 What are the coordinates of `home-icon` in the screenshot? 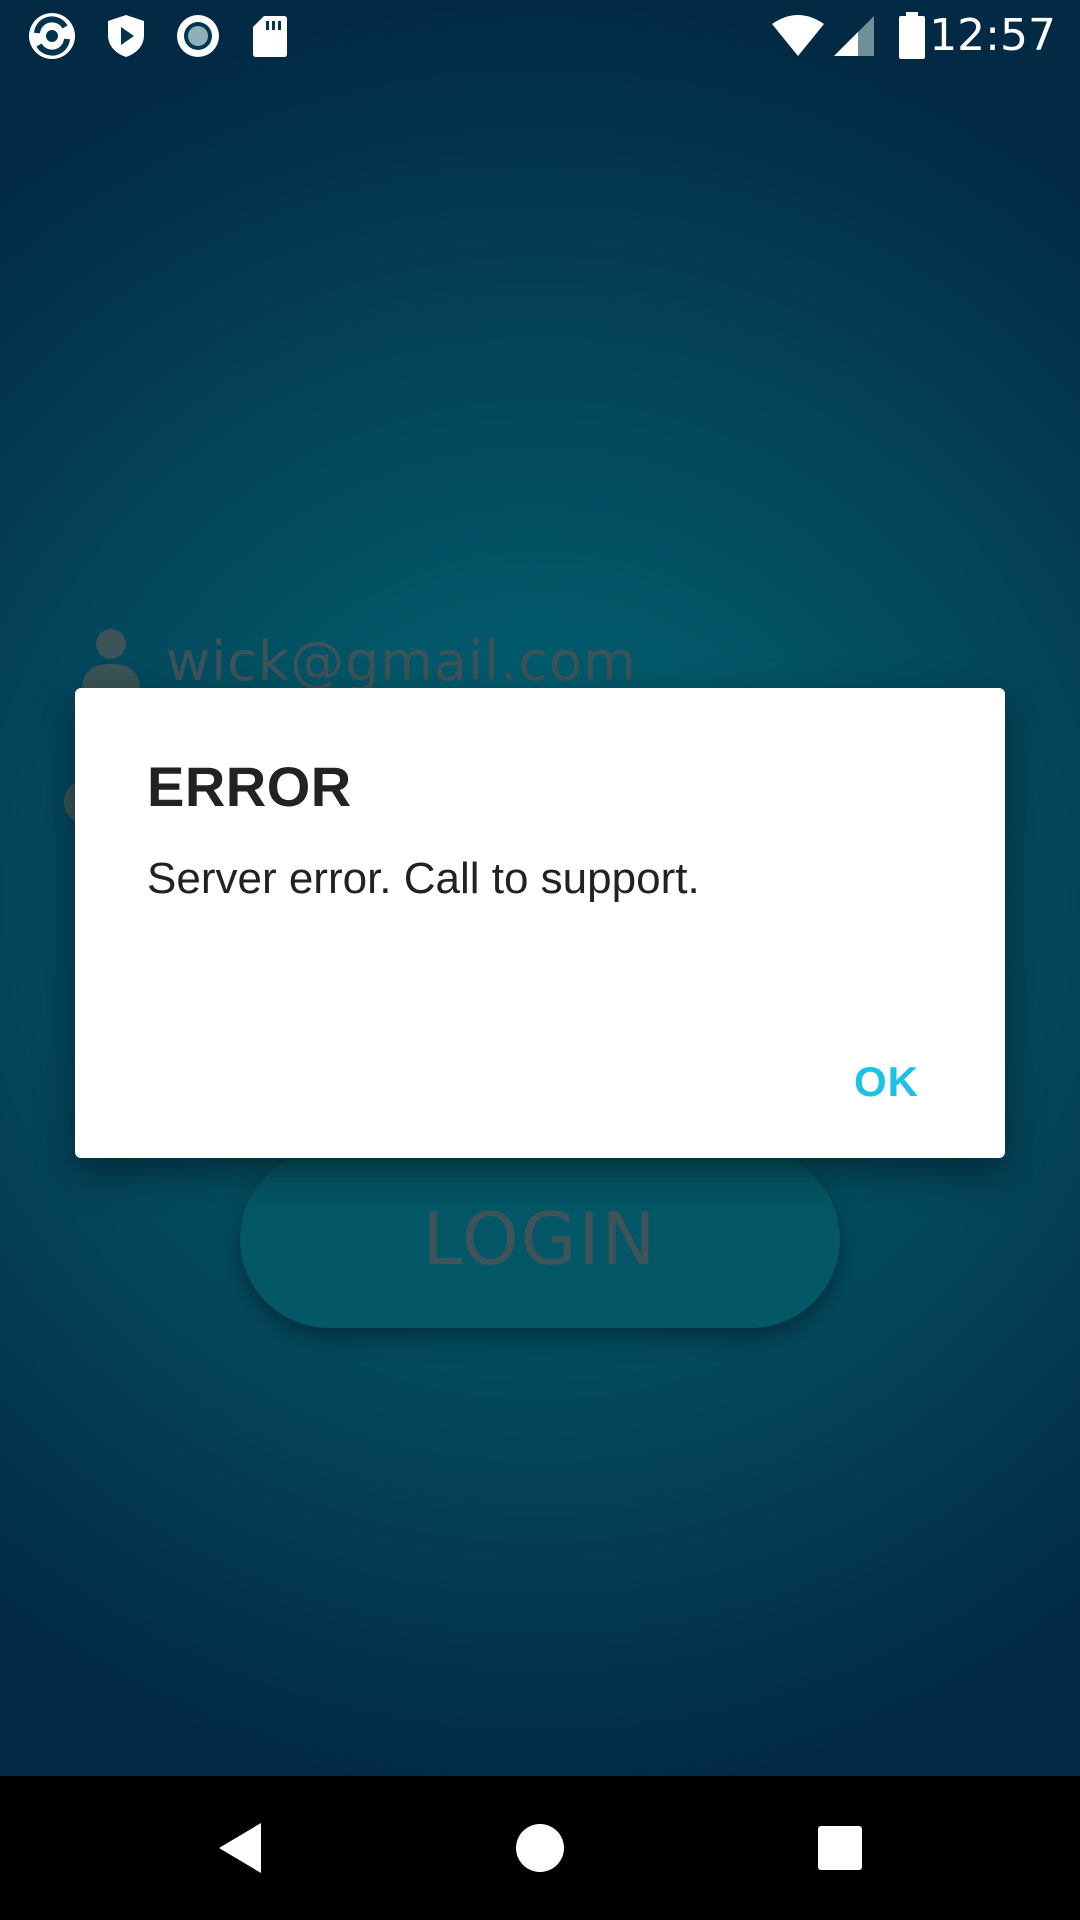 It's located at (540, 1848).